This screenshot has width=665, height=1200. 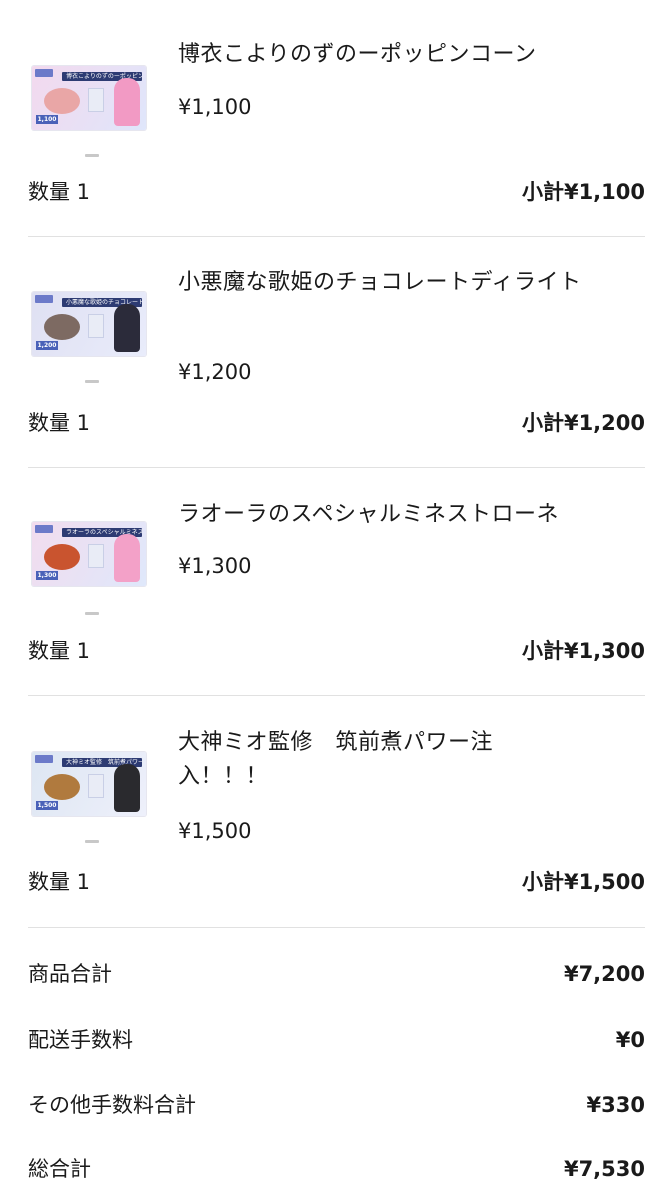 I want to click on other-fees-value: ¥330, so click(x=615, y=1105).